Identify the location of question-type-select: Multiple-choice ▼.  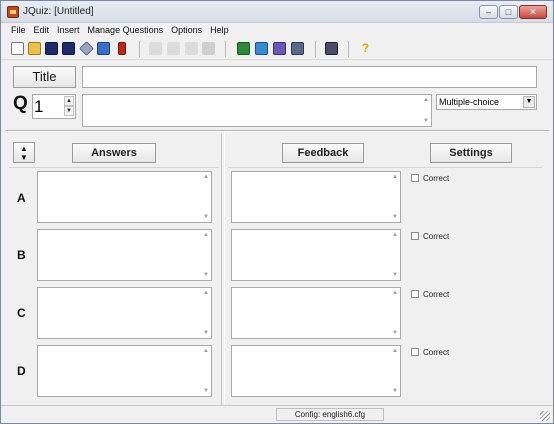
(486, 102).